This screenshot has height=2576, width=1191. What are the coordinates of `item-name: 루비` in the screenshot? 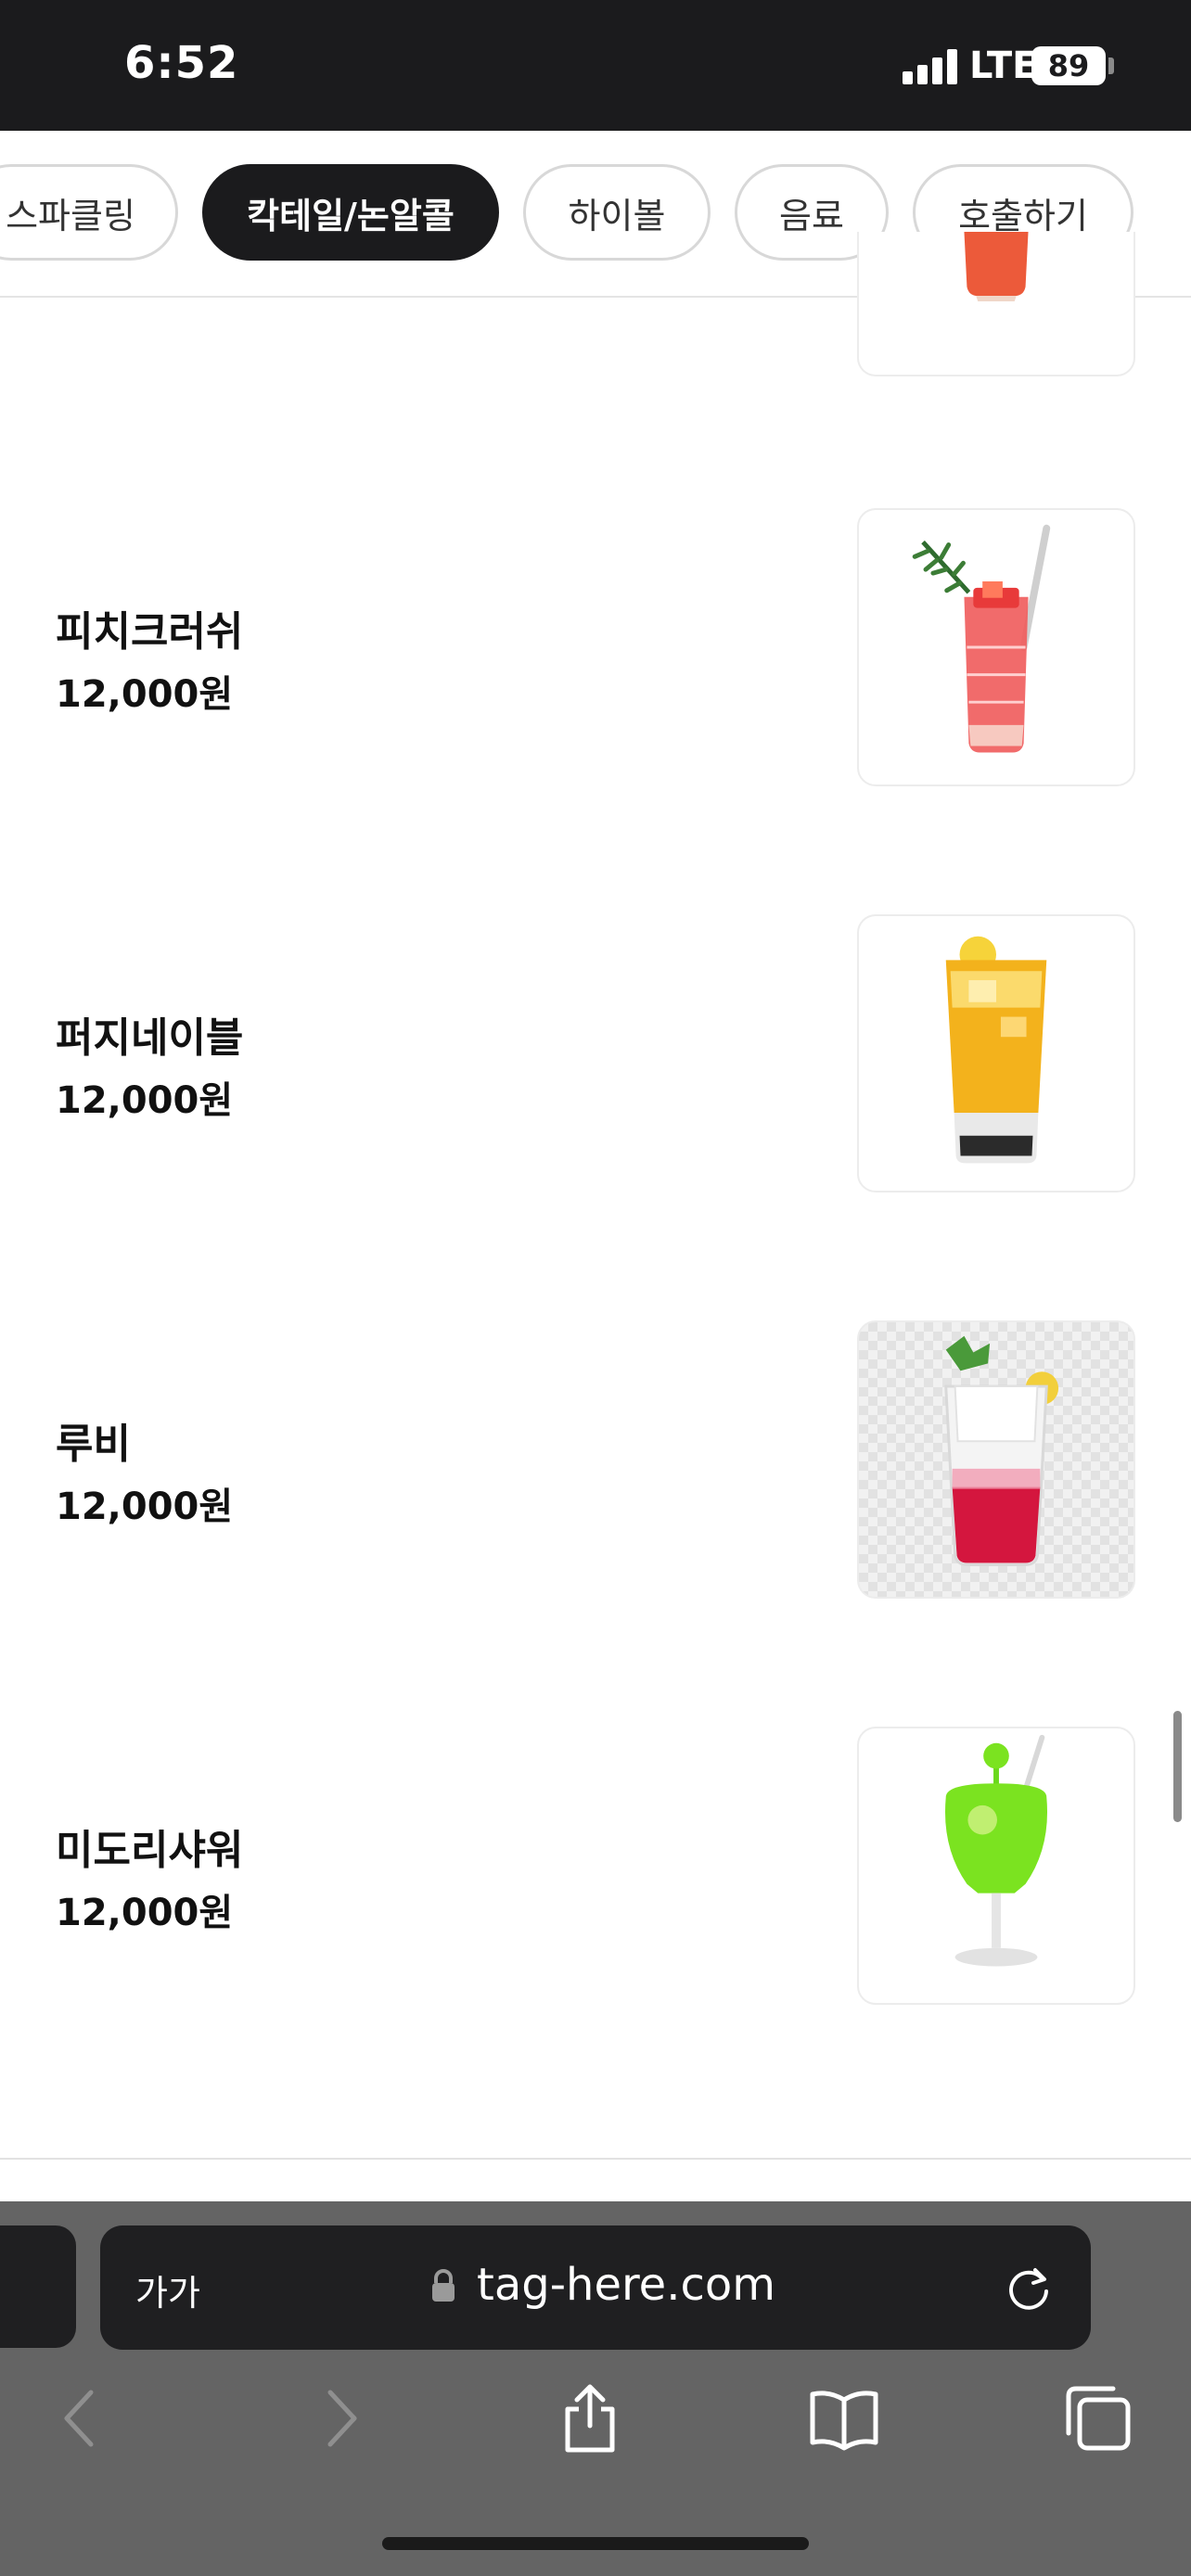 It's located at (93, 1444).